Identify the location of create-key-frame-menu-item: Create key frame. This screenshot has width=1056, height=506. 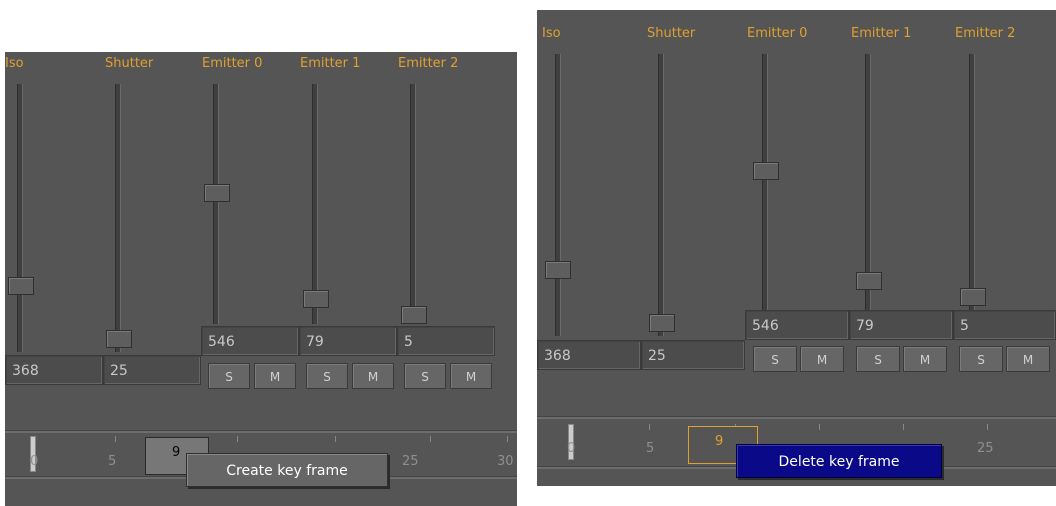
(287, 470).